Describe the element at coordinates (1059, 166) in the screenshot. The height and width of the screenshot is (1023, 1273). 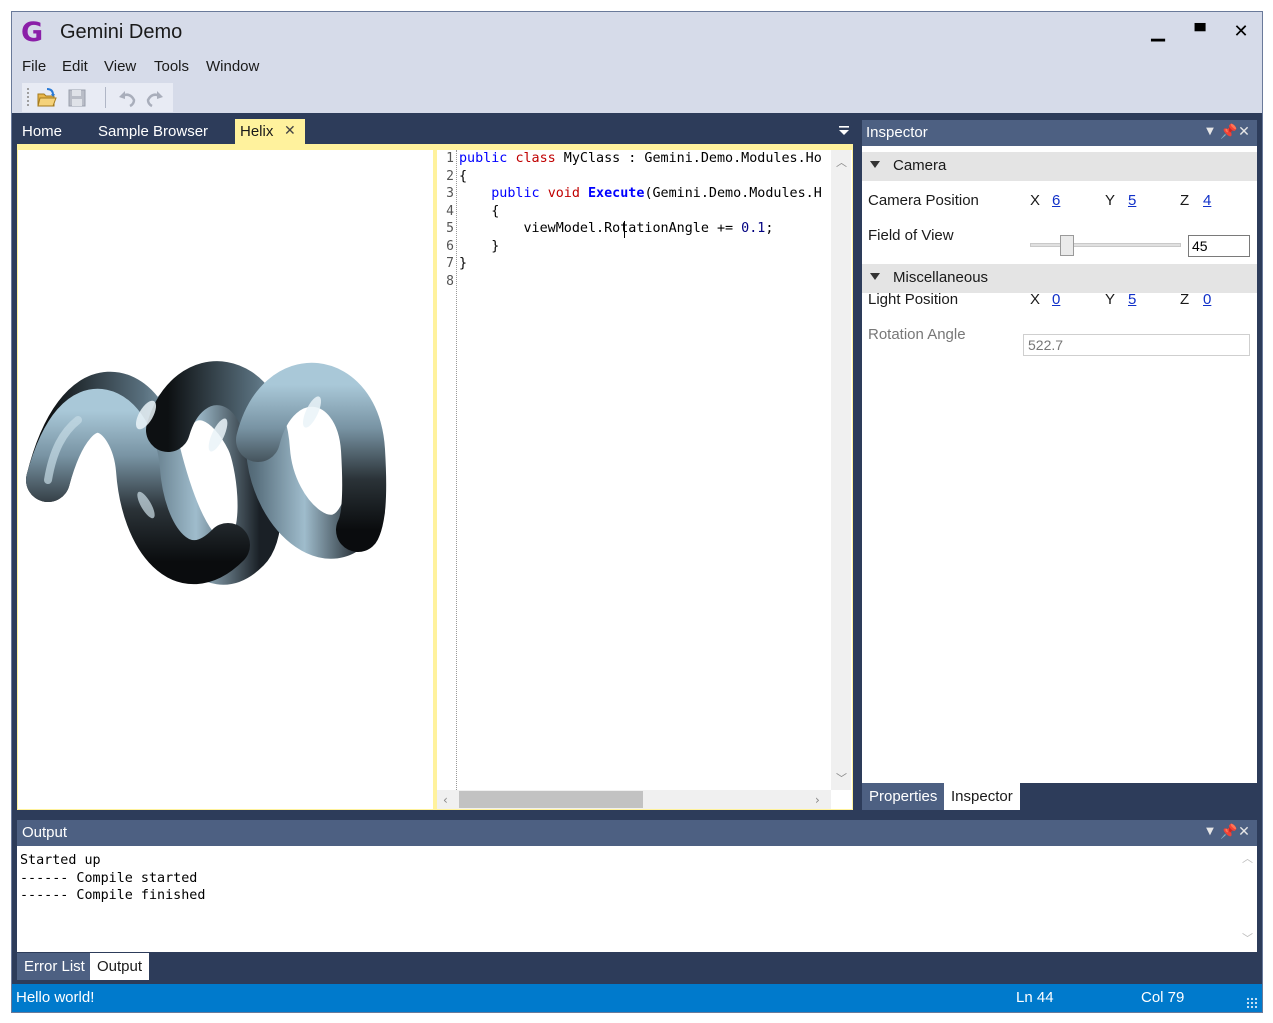
I see `section-camera: Camera` at that location.